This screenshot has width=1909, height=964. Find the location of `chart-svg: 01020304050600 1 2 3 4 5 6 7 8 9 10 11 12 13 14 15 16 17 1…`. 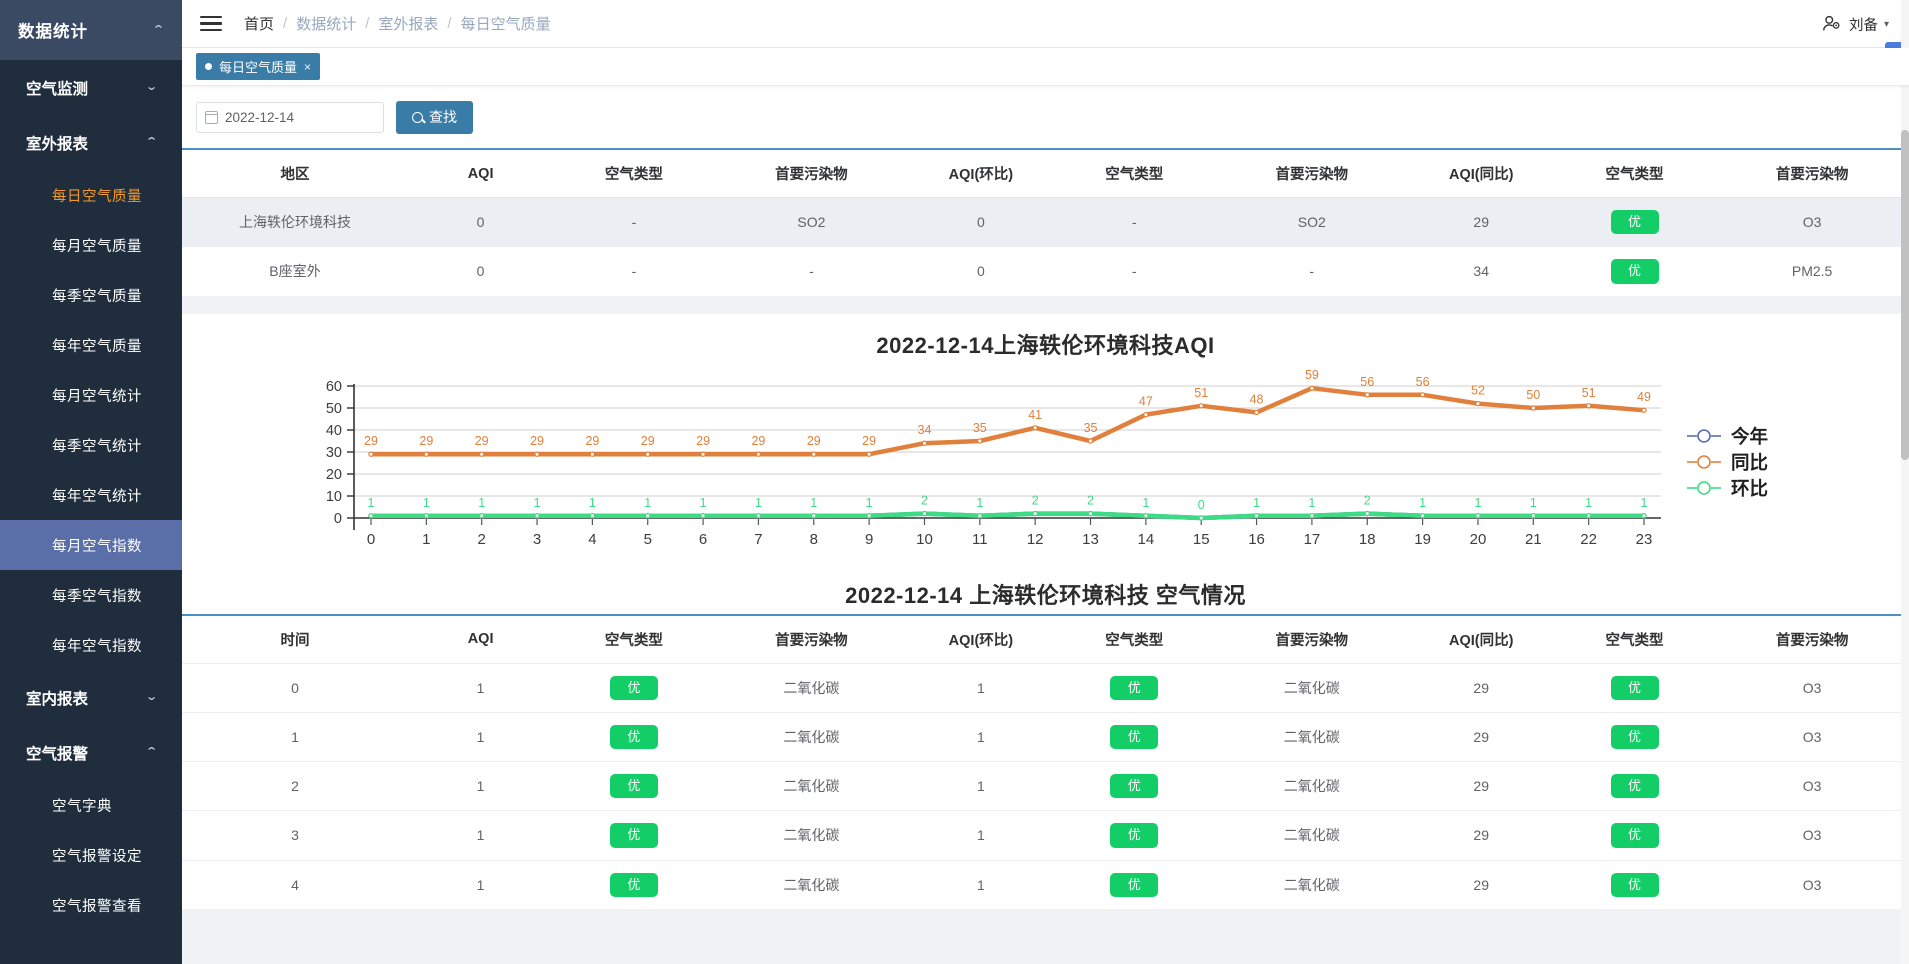

chart-svg: 01020304050600 1 2 3 4 5 6 7 8 9 10 11 12 13 14 15 16 17 1… is located at coordinates (1047, 458).